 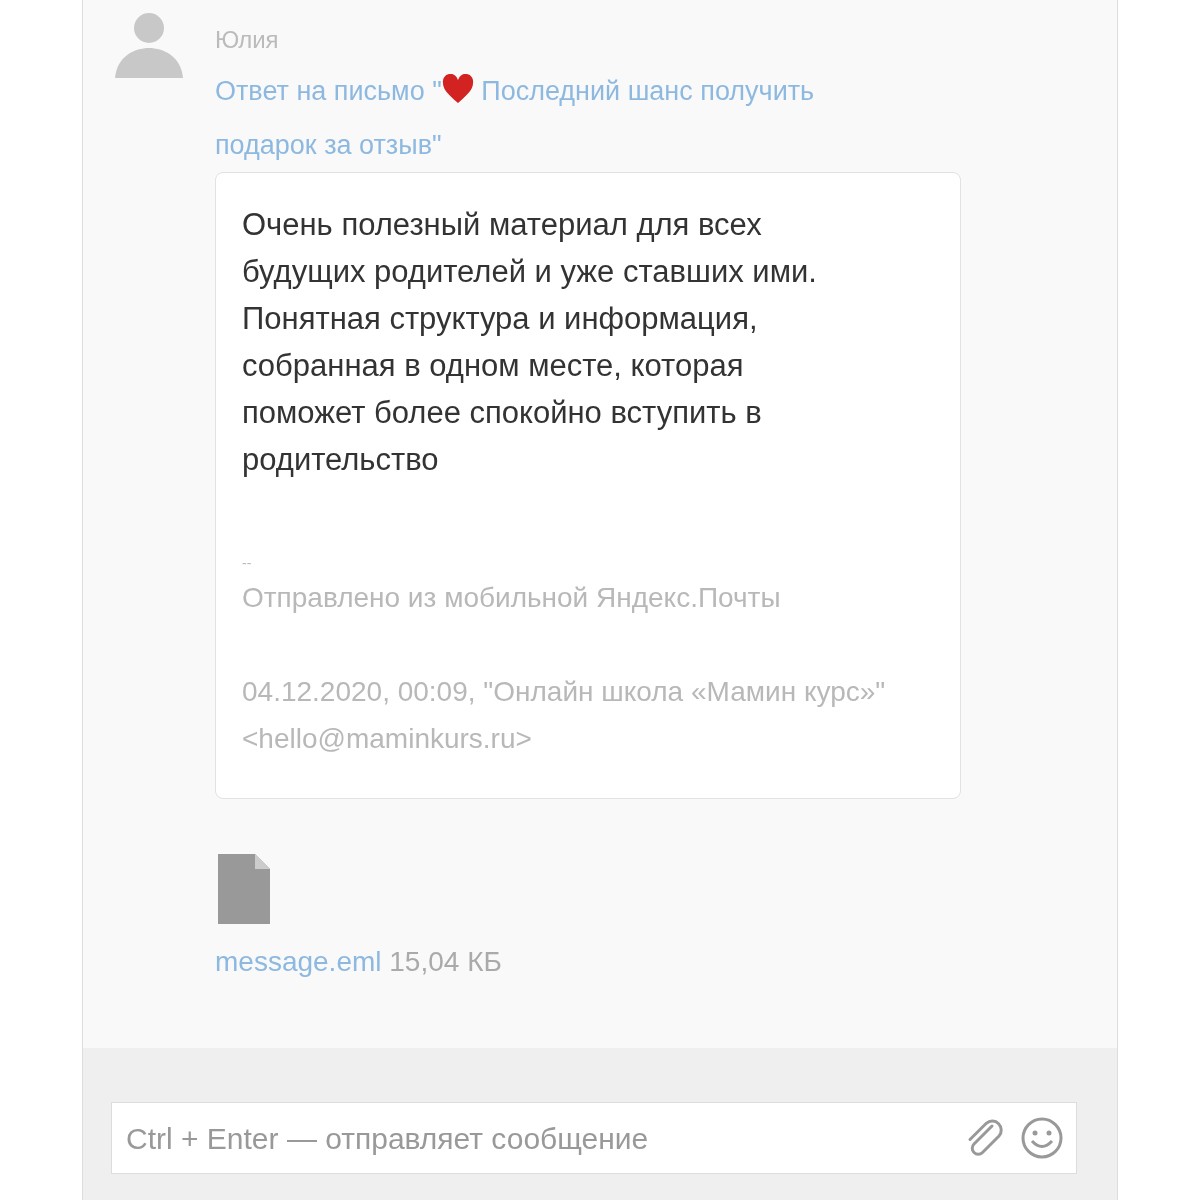 I want to click on smiley-icon, so click(x=1042, y=1138).